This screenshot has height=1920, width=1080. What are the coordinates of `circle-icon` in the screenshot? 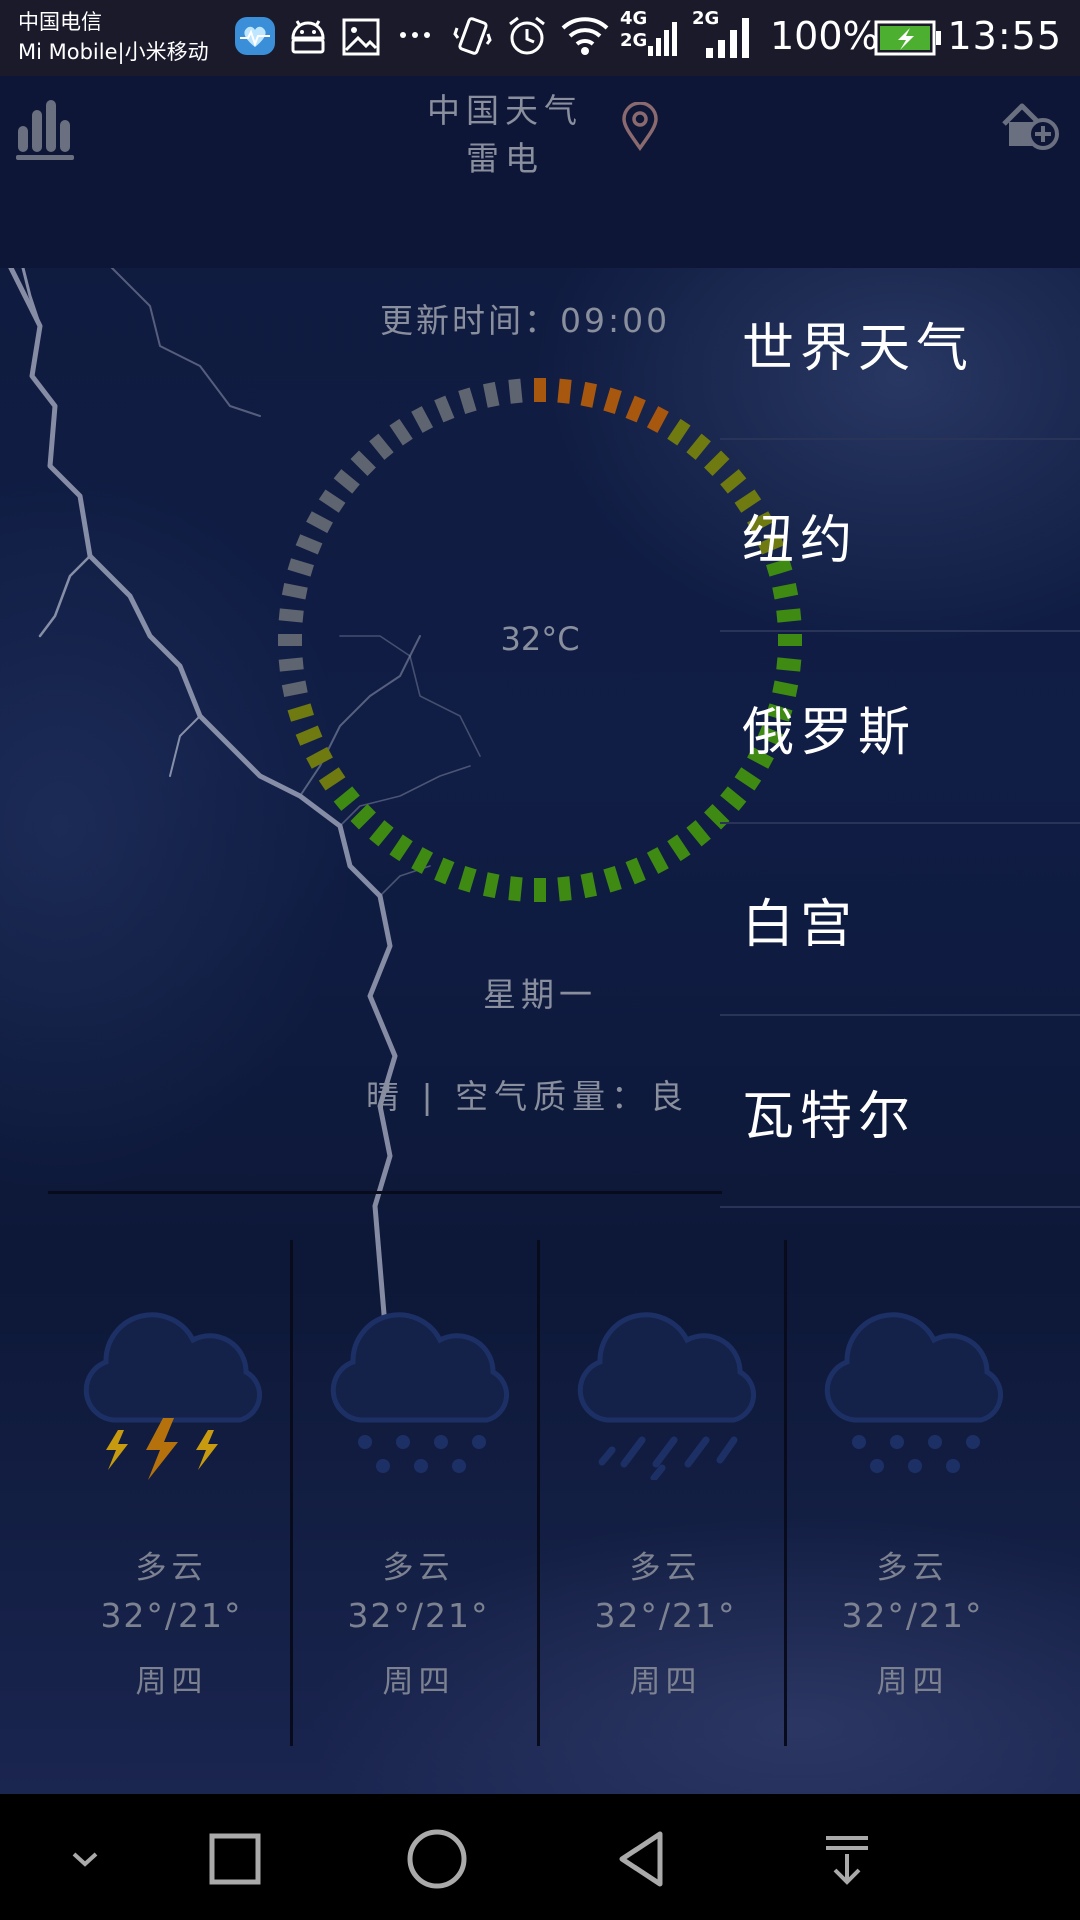 It's located at (437, 1859).